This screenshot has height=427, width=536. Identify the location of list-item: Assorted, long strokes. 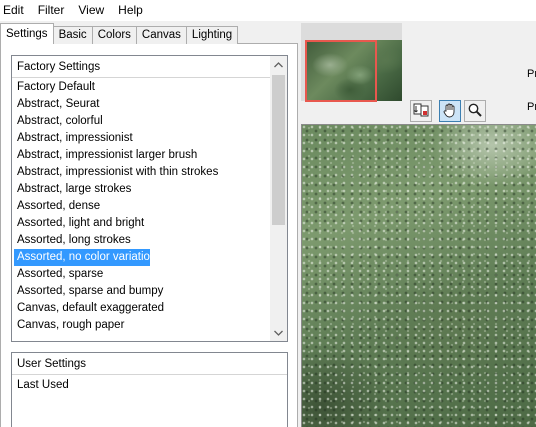
(141, 240).